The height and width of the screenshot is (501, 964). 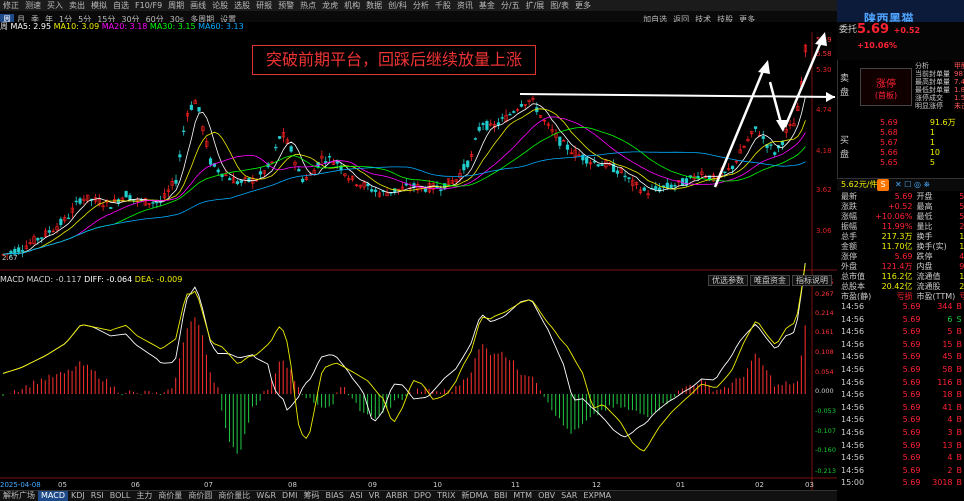 I want to click on top-menu-item: 创/科, so click(x=397, y=5).